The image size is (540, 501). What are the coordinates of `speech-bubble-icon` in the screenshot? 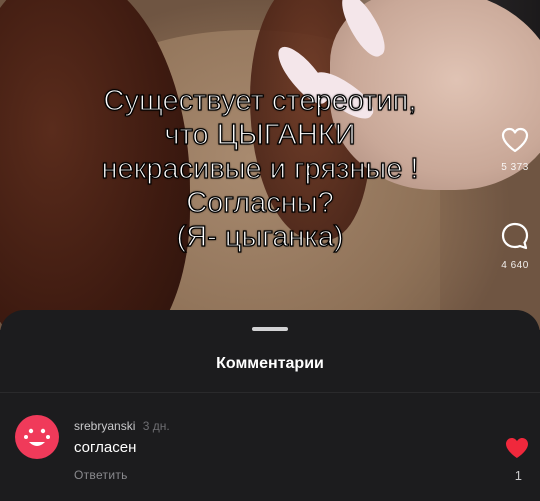 It's located at (513, 236).